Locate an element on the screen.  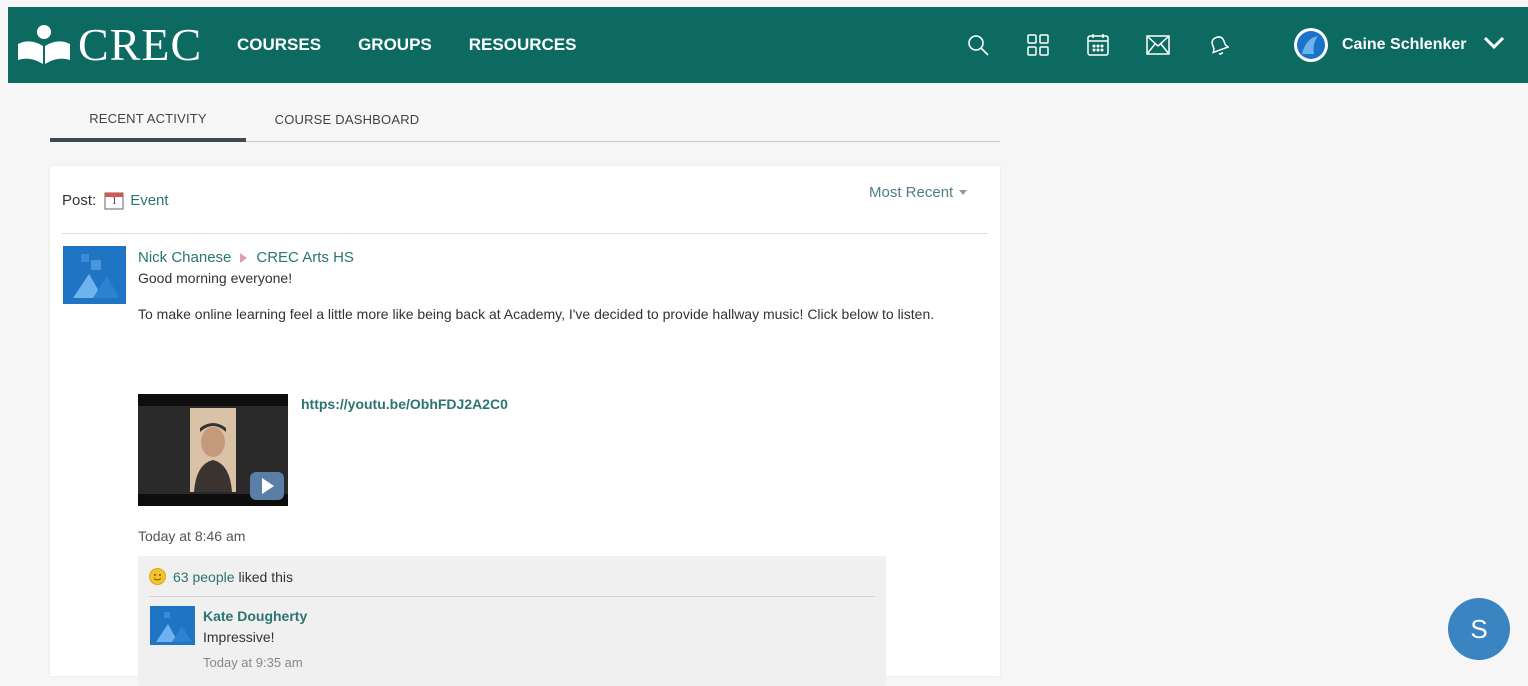
nav-groups: GROUPS is located at coordinates (395, 45).